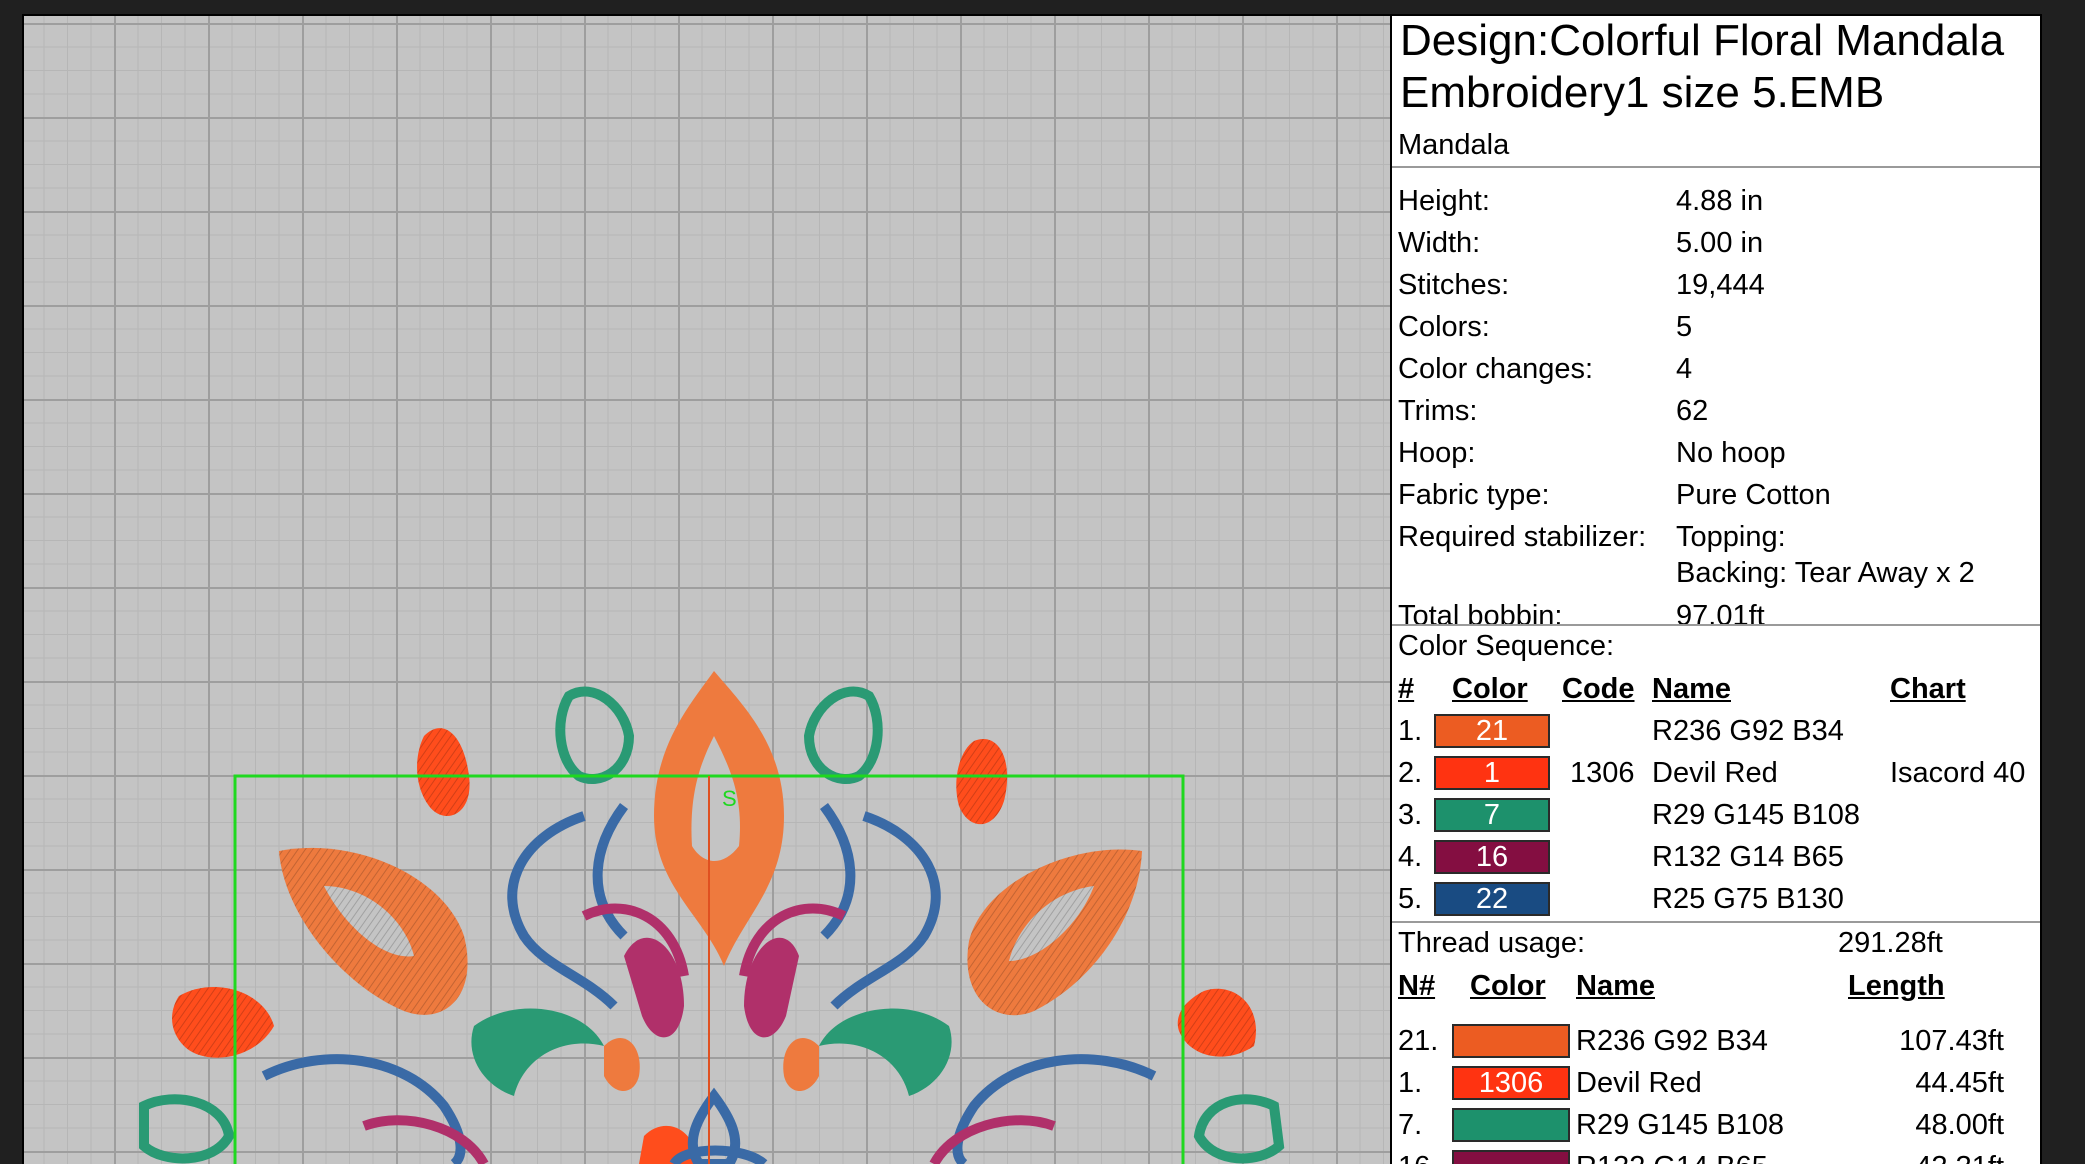  I want to click on stat-value-secondary: Backing: Tear Away x 2, so click(1825, 573).